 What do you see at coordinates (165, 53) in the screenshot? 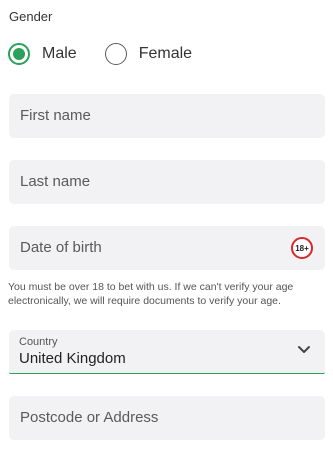
I see `gender-option-label: Female` at bounding box center [165, 53].